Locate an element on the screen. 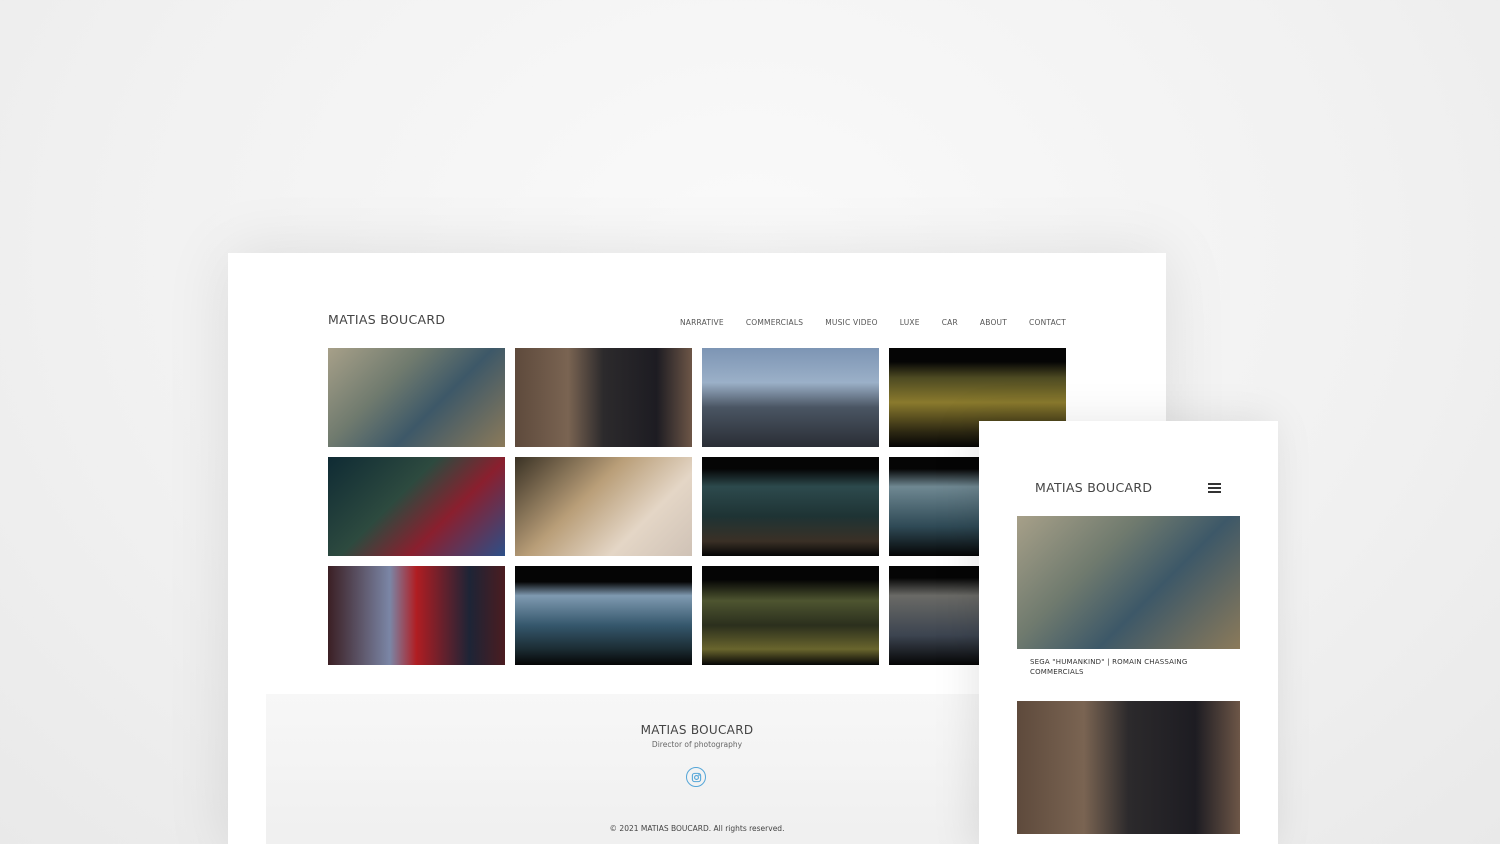  nav-item-about: ABOUT is located at coordinates (993, 322).